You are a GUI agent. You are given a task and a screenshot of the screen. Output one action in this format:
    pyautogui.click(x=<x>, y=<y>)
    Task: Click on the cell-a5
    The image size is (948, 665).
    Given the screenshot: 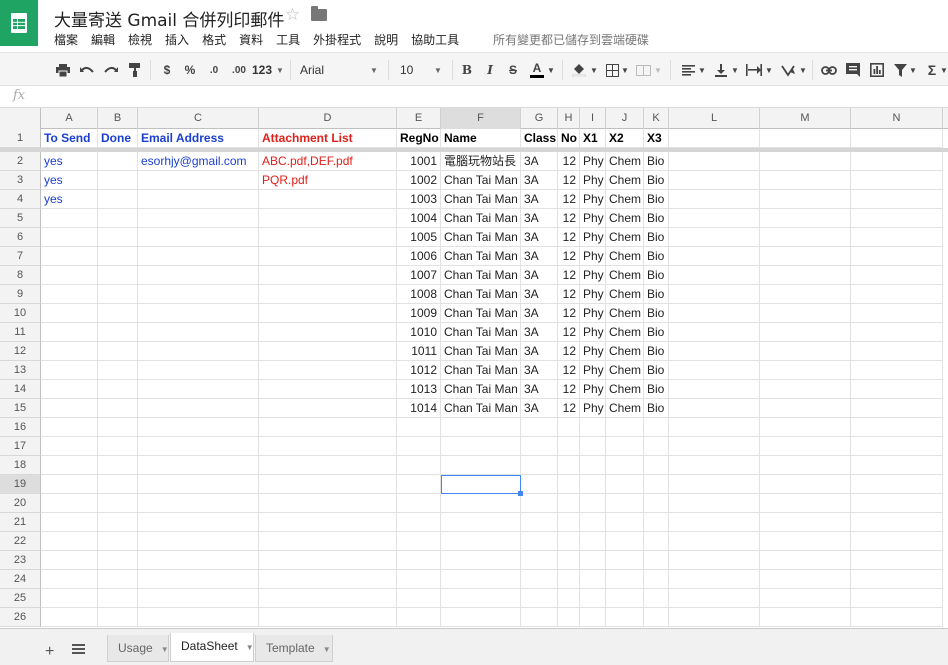 What is the action you would take?
    pyautogui.click(x=69, y=218)
    